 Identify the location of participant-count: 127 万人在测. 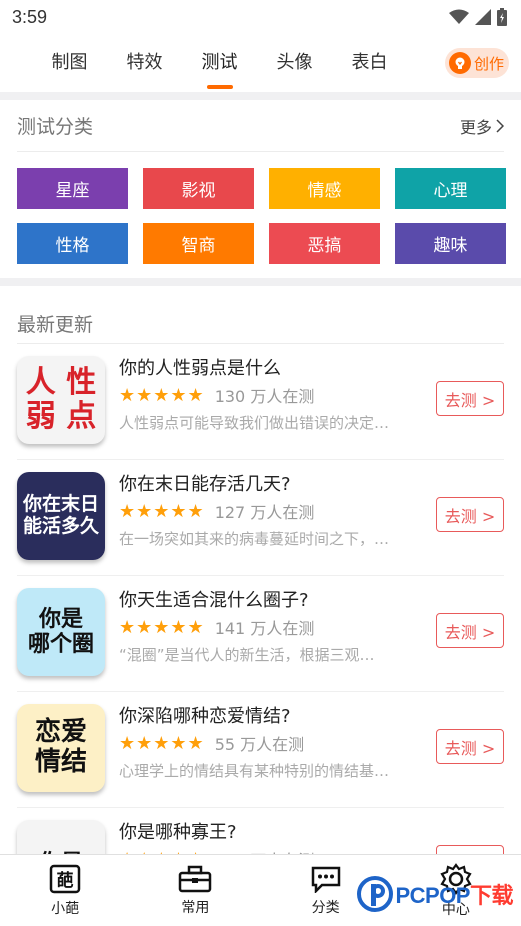
(264, 512).